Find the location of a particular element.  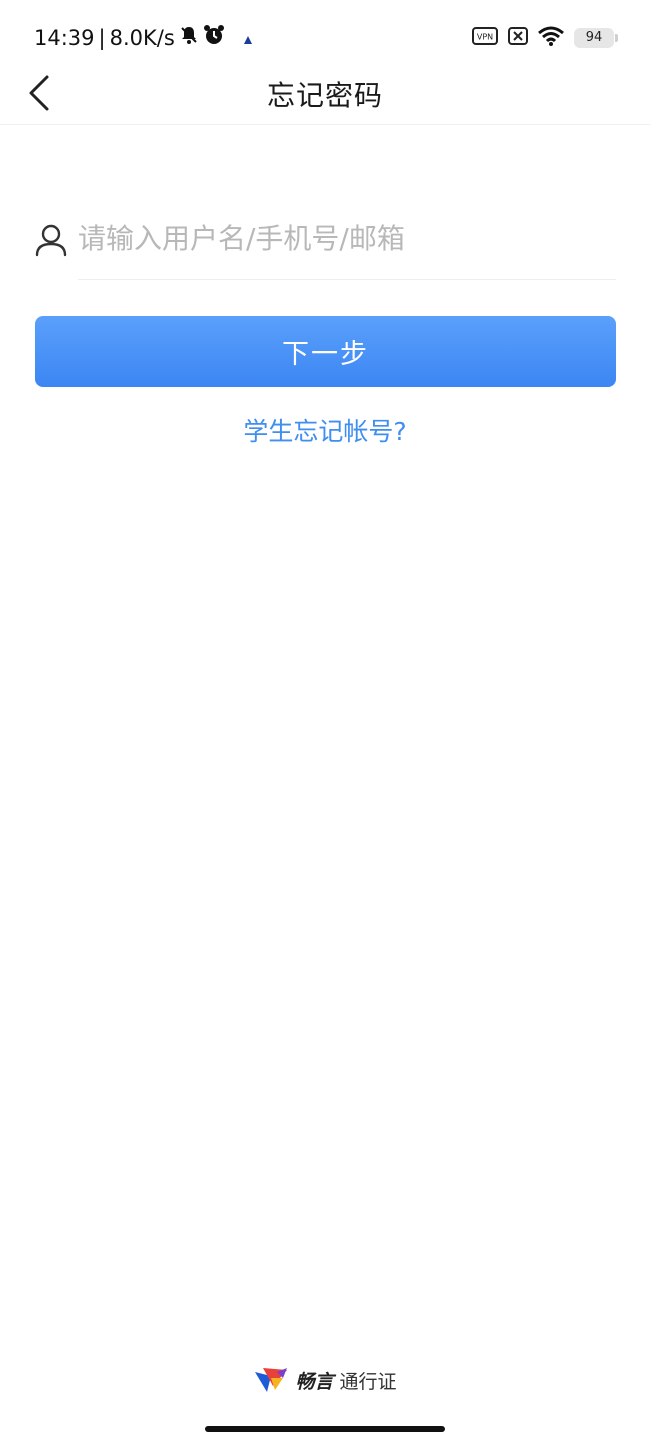

status-time: 14:39 is located at coordinates (64, 37).